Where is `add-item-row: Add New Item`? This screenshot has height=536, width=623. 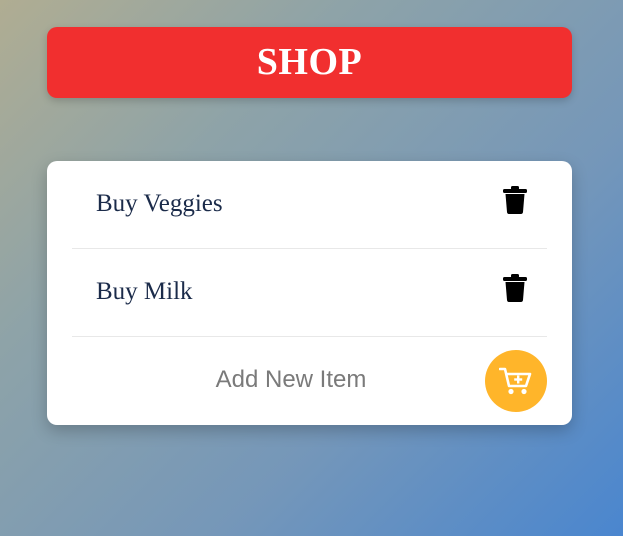
add-item-row: Add New Item is located at coordinates (309, 381).